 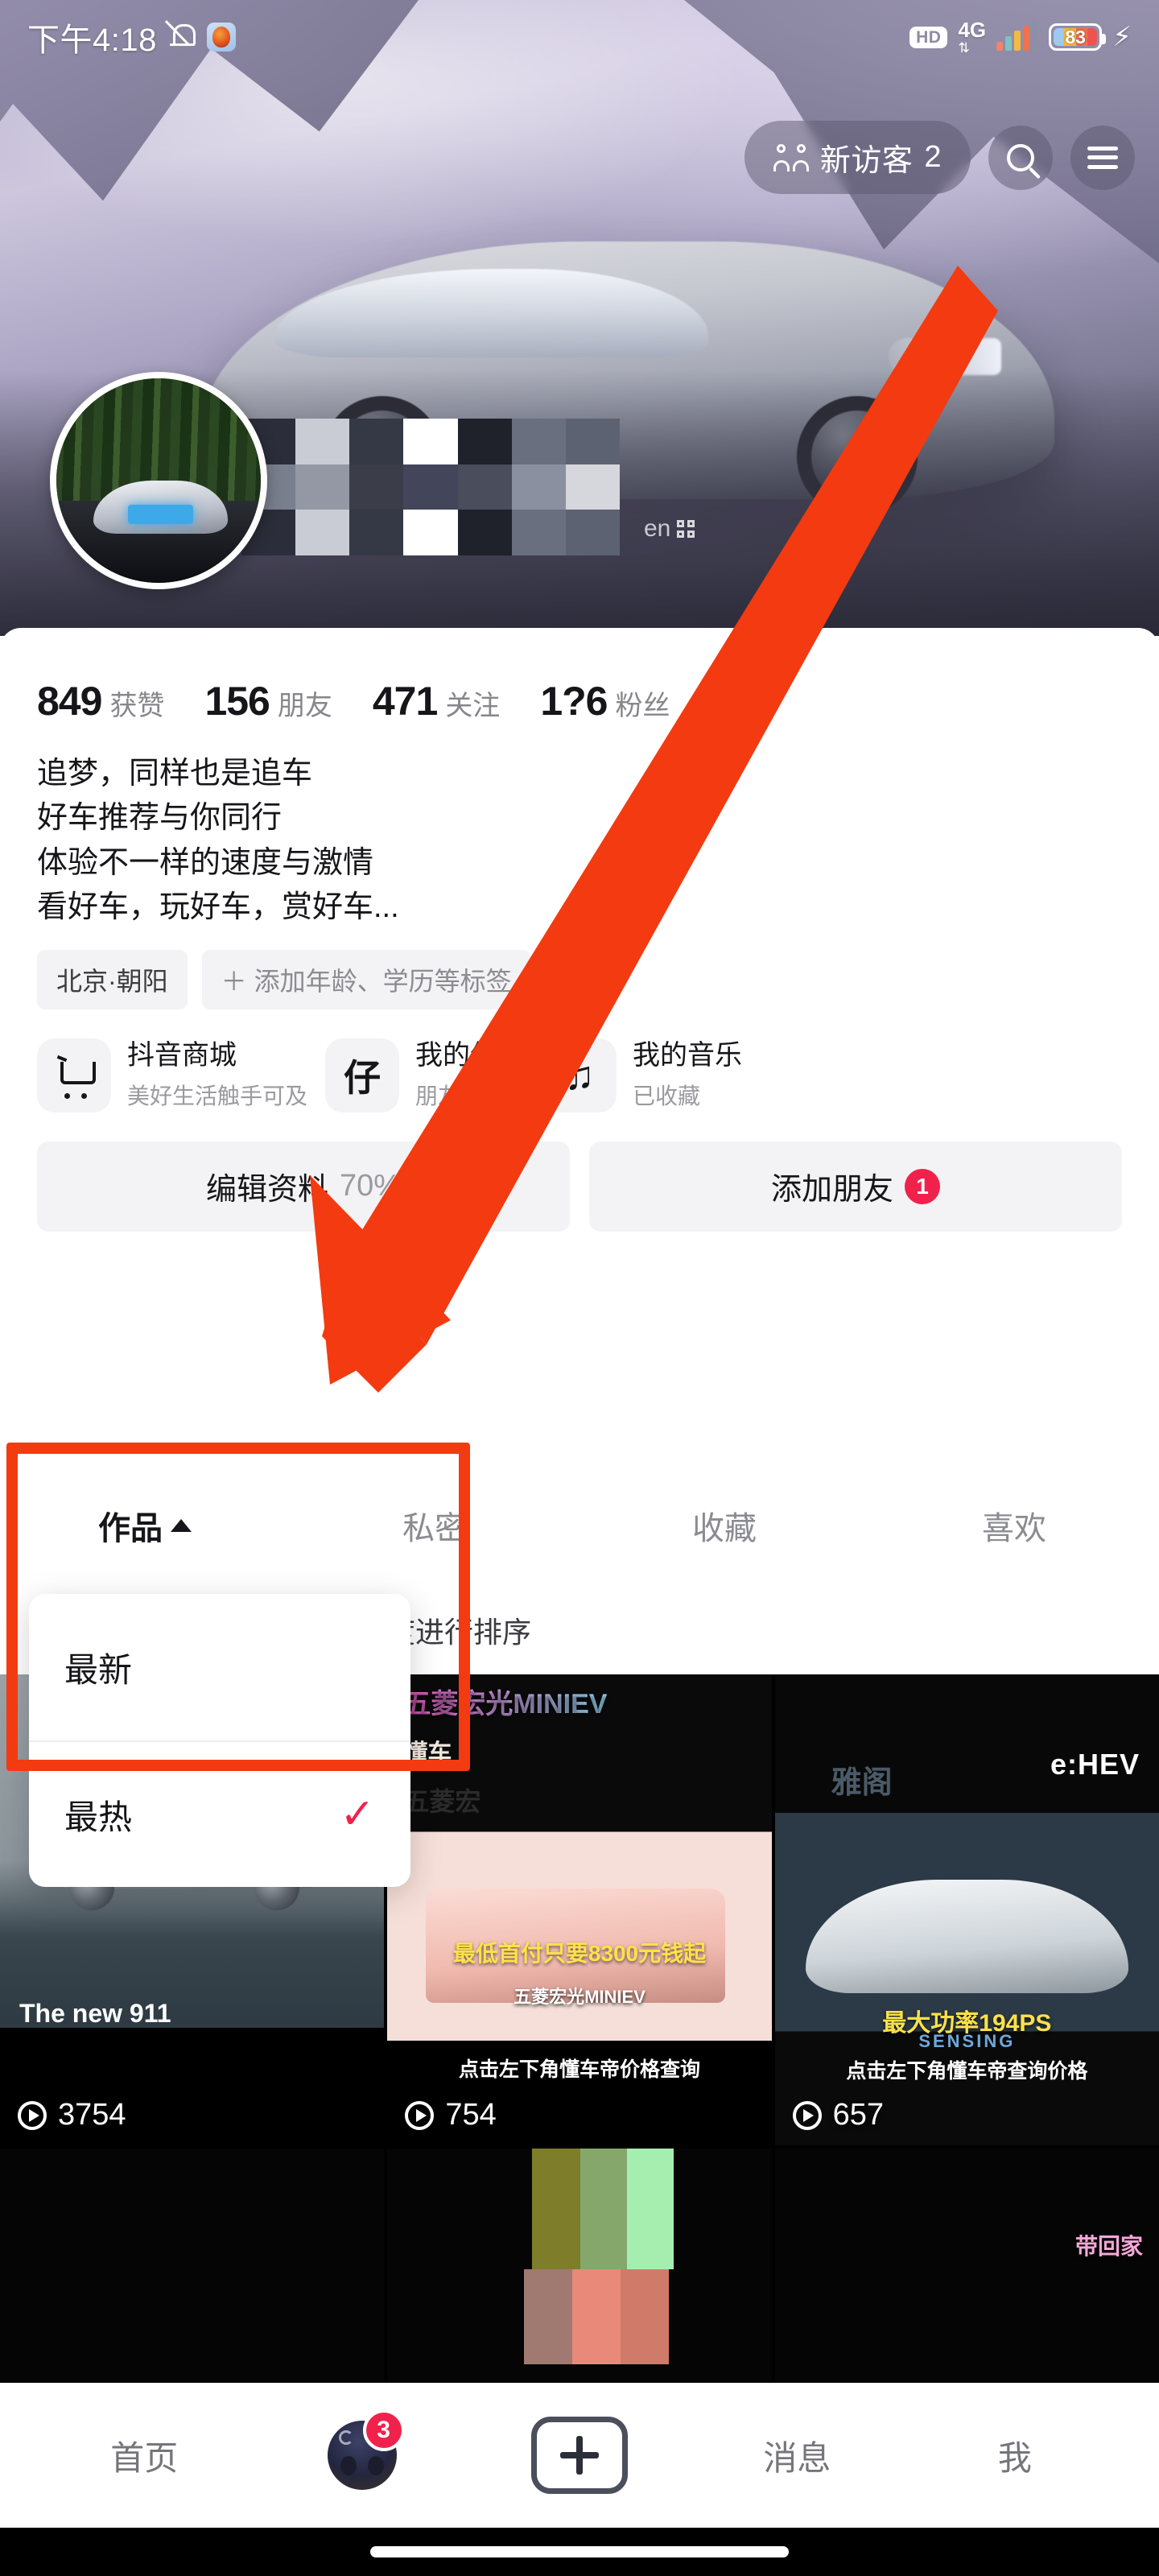 What do you see at coordinates (605, 701) in the screenshot?
I see `stat-followers: 1?6 粉丝` at bounding box center [605, 701].